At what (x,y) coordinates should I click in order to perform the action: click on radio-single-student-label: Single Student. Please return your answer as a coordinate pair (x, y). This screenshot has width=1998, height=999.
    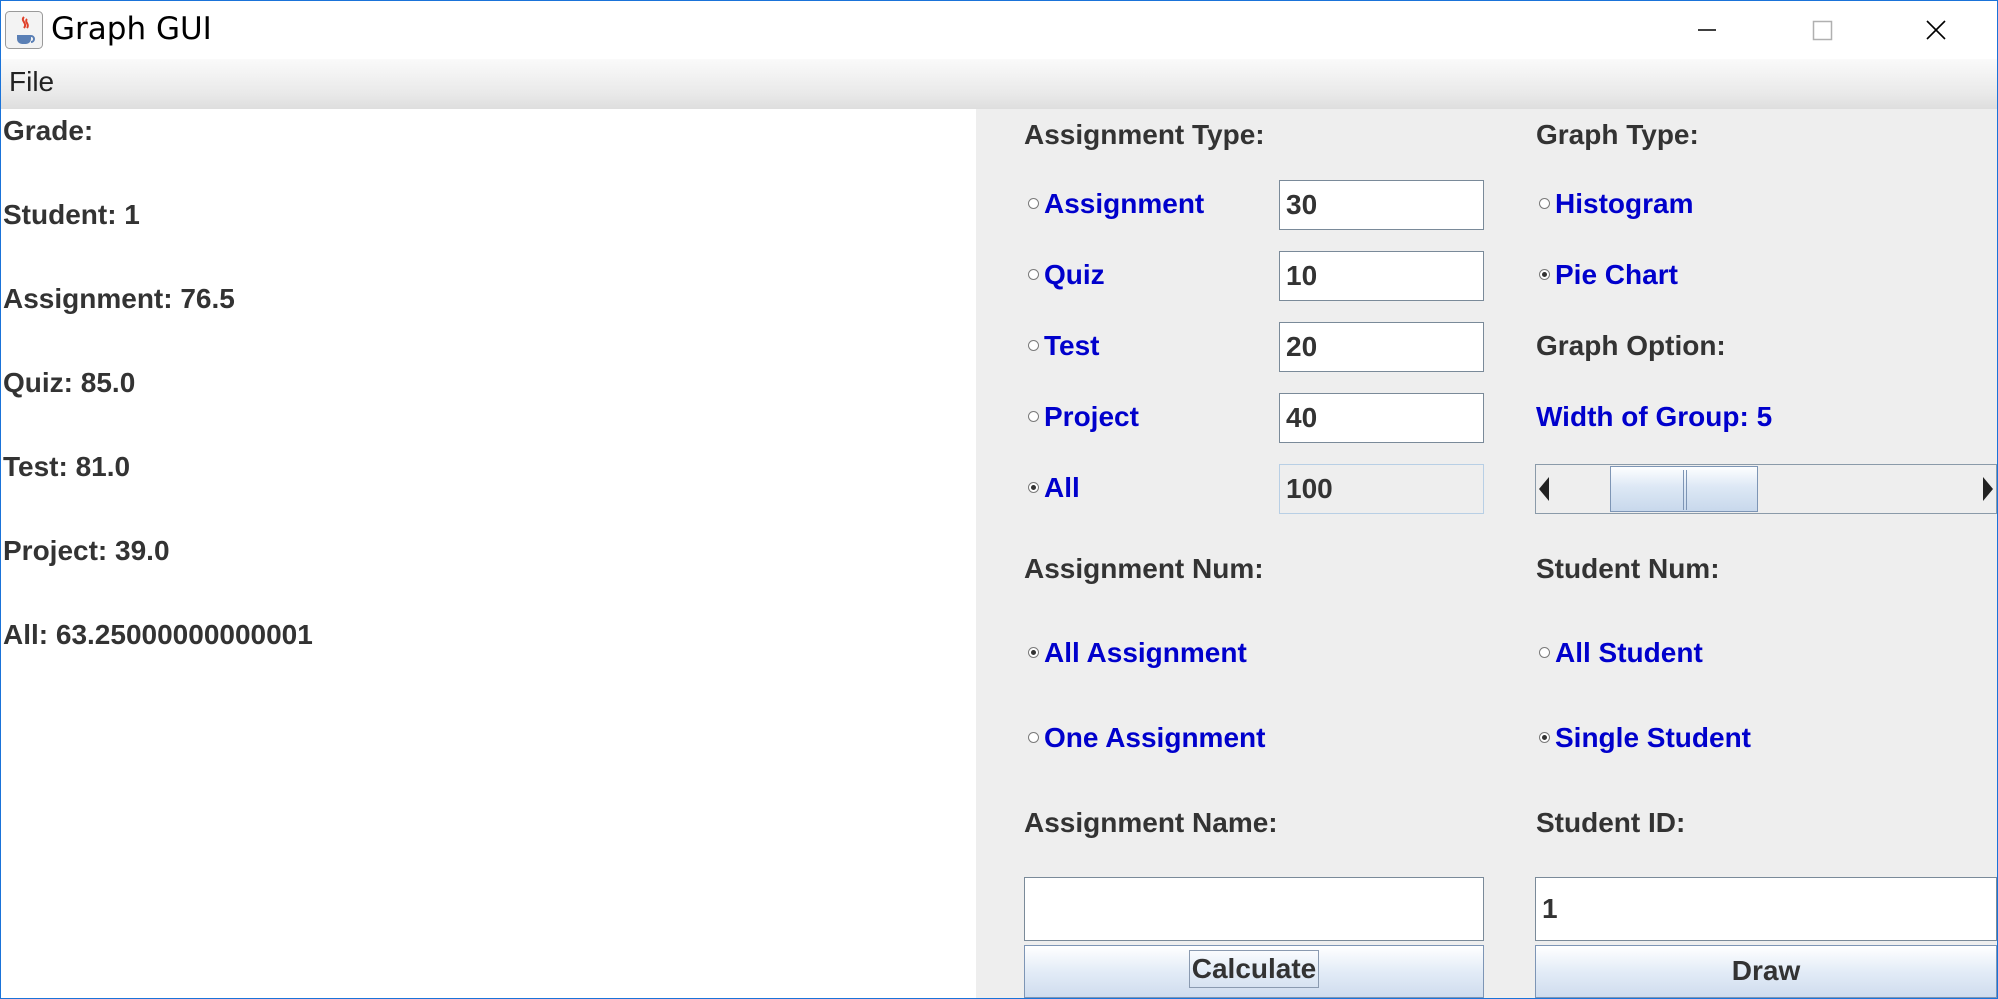
    Looking at the image, I should click on (1653, 737).